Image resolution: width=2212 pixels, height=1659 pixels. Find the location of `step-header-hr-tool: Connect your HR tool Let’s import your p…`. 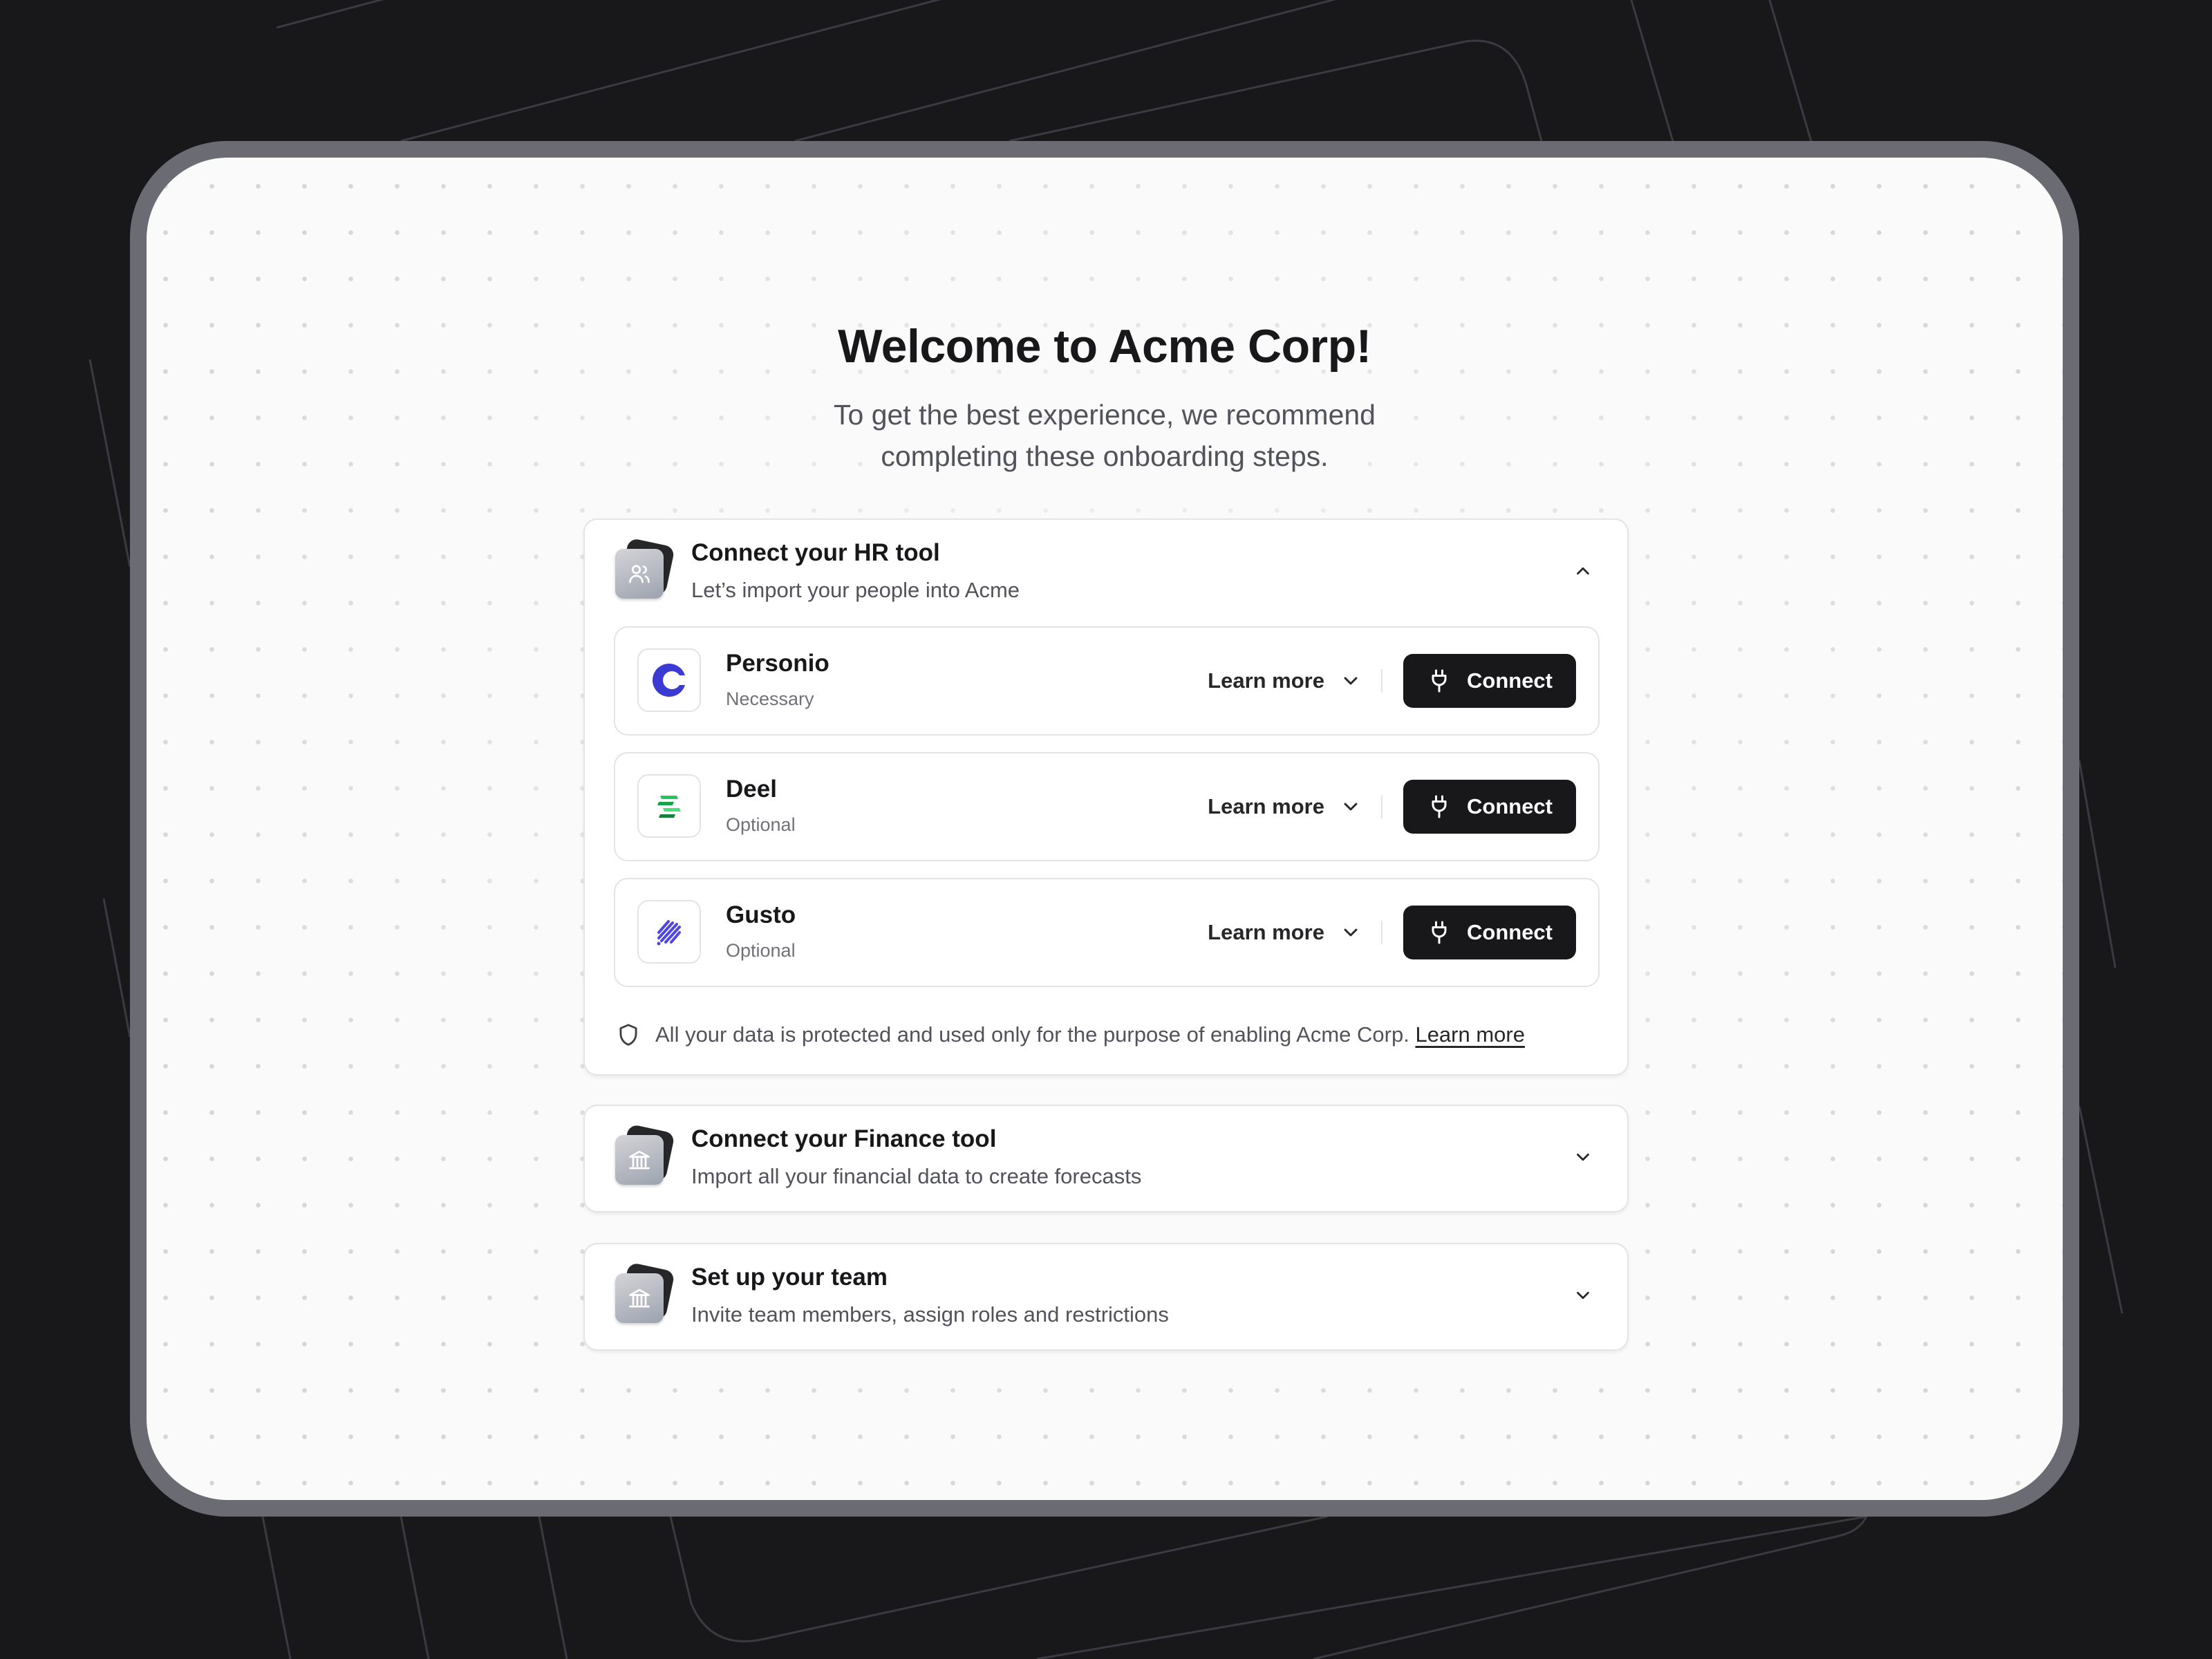

step-header-hr-tool: Connect your HR tool Let’s import your p… is located at coordinates (1106, 572).